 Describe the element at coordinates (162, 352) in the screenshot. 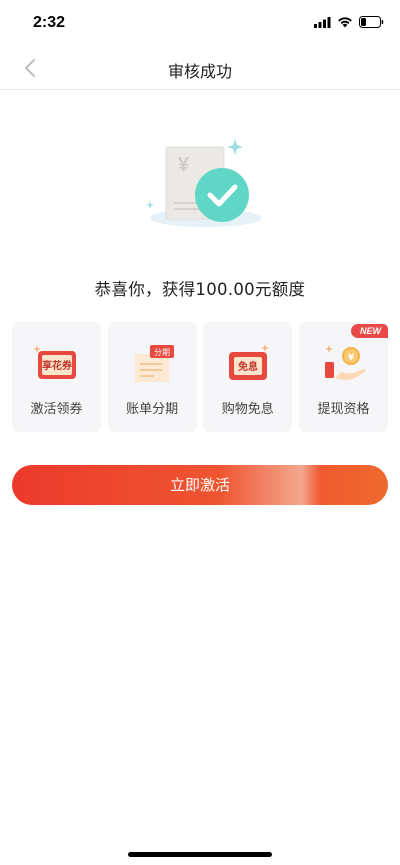

I see `installment-icon-text: 分期` at that location.